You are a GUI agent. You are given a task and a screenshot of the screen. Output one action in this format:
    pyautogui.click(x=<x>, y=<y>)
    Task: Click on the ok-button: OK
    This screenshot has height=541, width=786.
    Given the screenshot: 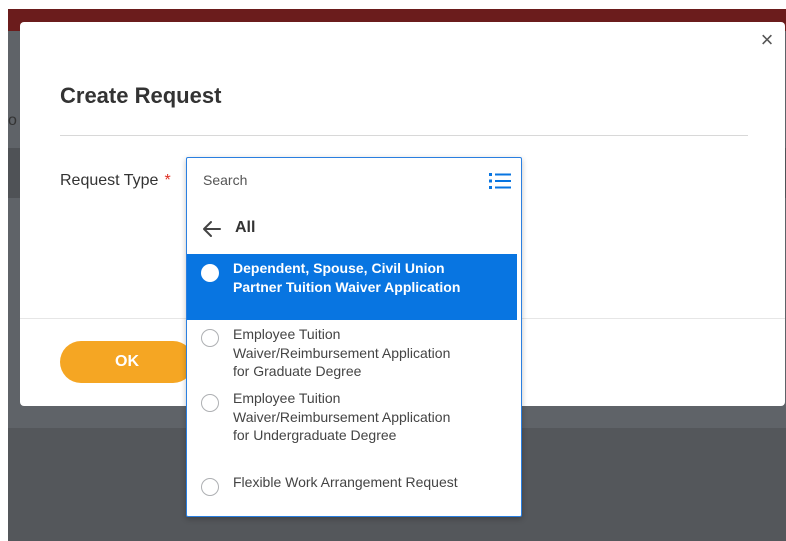 What is the action you would take?
    pyautogui.click(x=127, y=362)
    